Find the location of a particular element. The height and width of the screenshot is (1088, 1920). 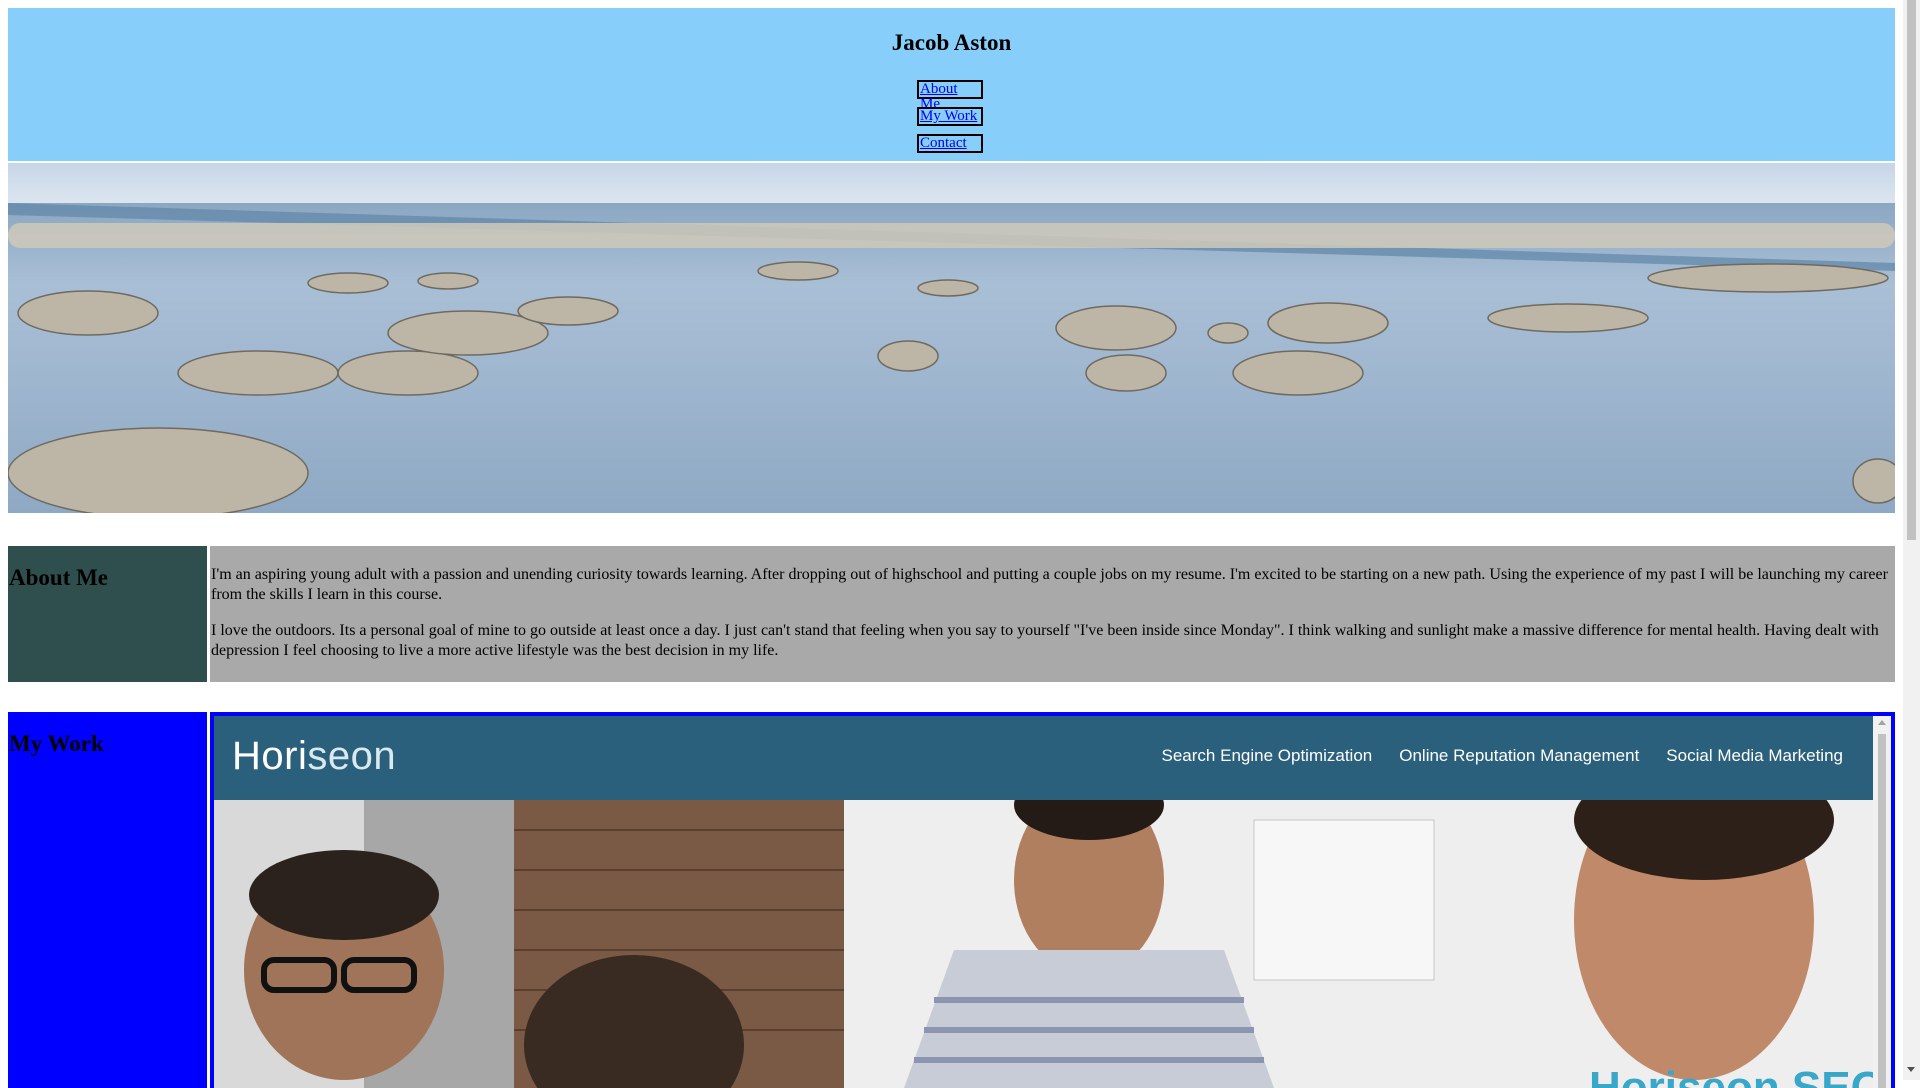

nav-link-contact: Contact is located at coordinates (943, 143).